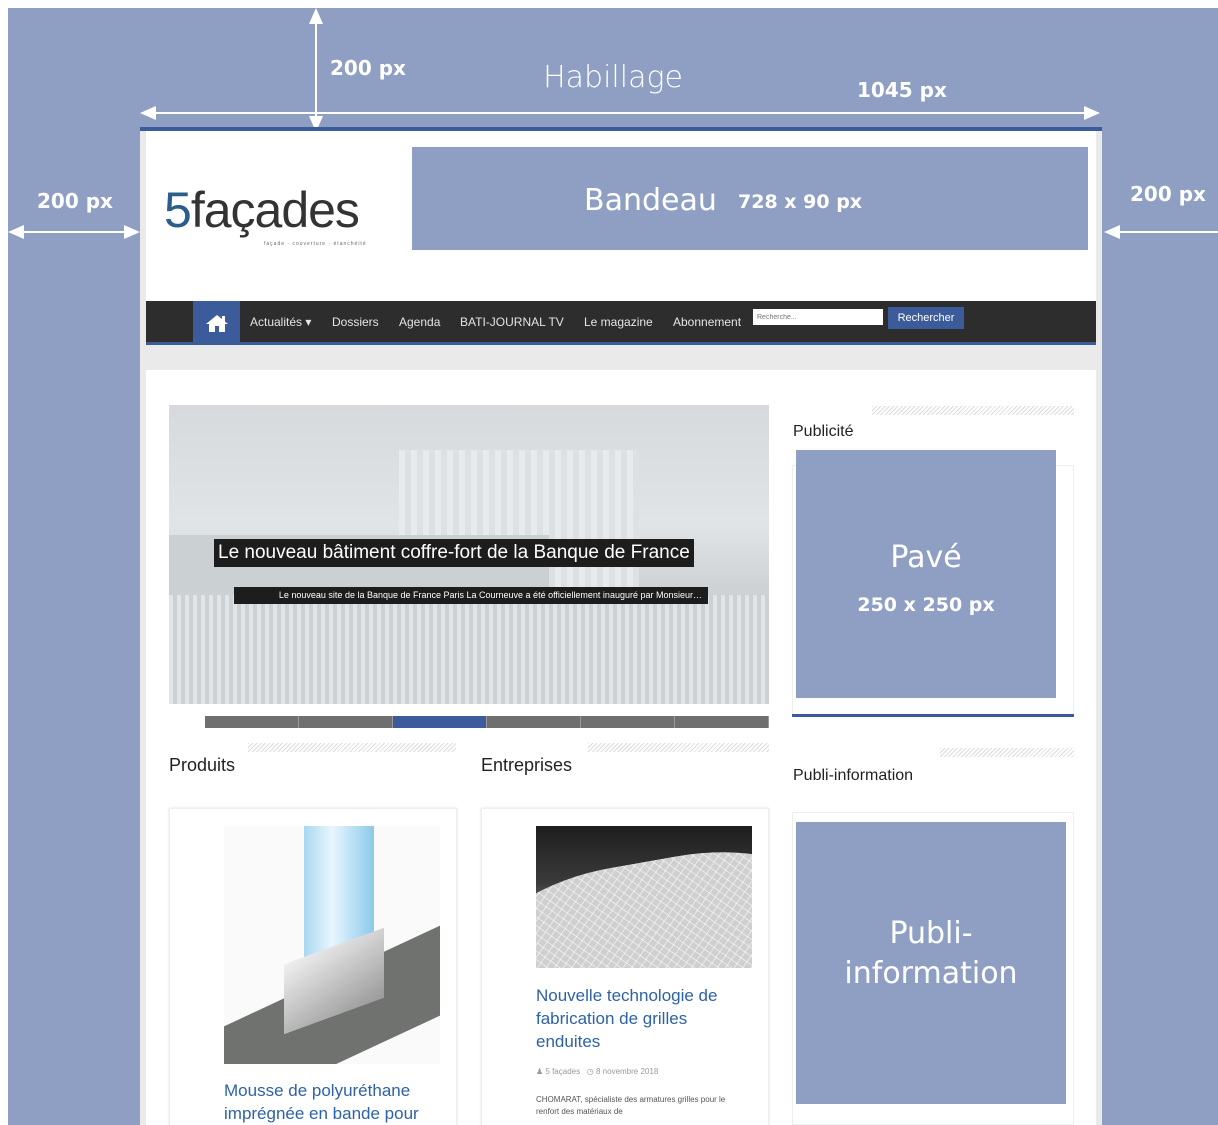 This screenshot has height=1125, width=1218. I want to click on publi-info-line2: information, so click(931, 973).